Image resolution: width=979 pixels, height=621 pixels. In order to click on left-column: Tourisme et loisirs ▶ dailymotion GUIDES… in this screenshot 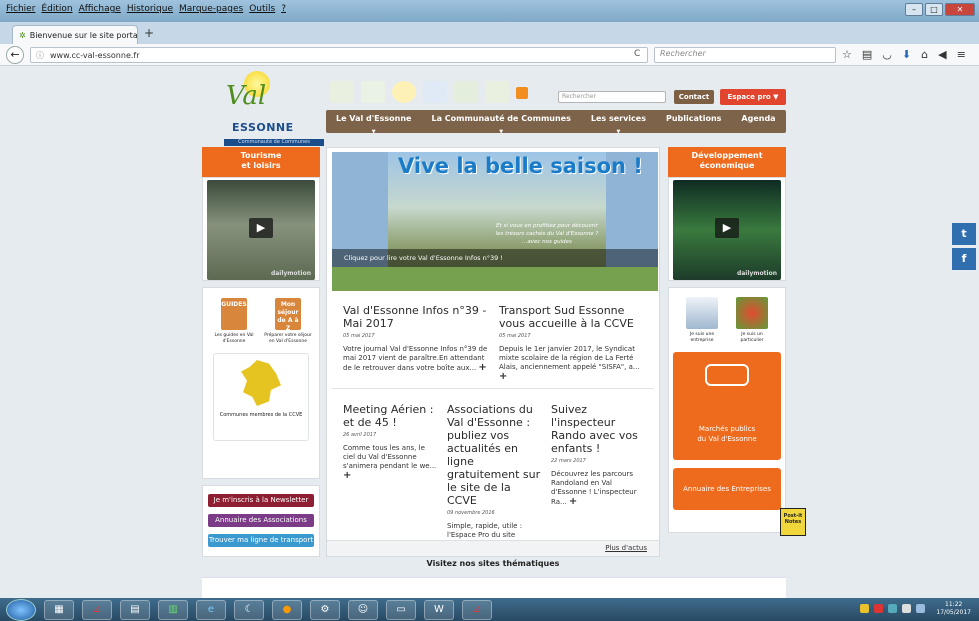, I will do `click(261, 352)`.